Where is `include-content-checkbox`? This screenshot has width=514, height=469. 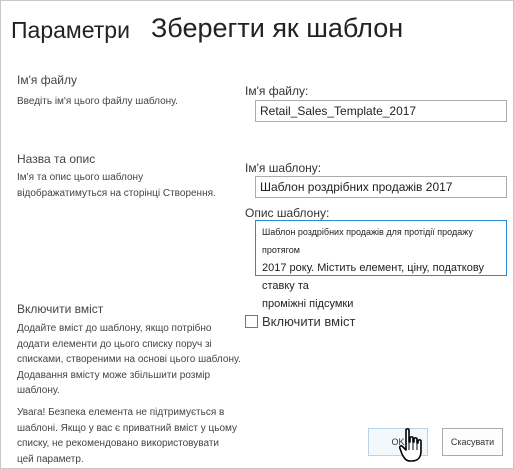 include-content-checkbox is located at coordinates (251, 321).